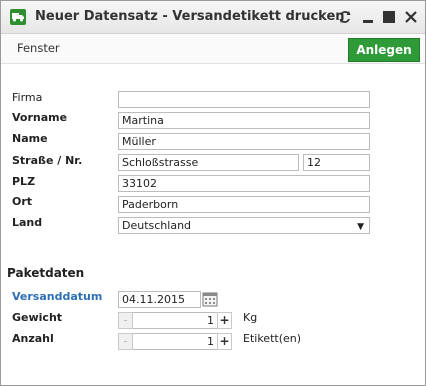 The height and width of the screenshot is (386, 426). What do you see at coordinates (24, 181) in the screenshot?
I see `plz-label: PLZ` at bounding box center [24, 181].